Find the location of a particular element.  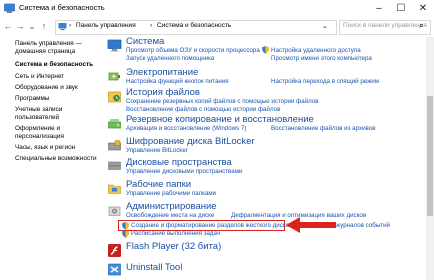

flash-player-icon is located at coordinates (114, 250).